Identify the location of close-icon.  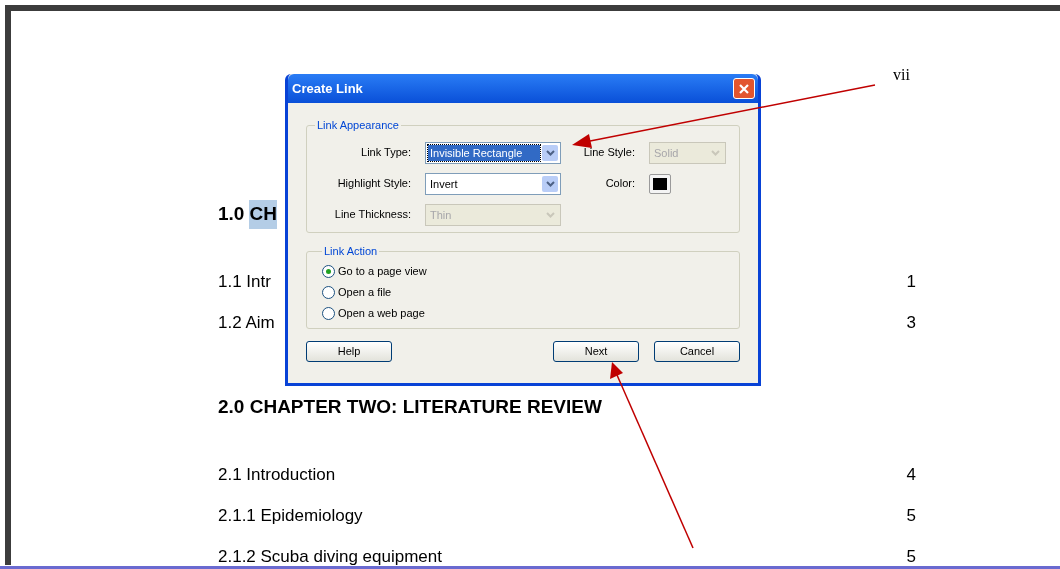
(744, 88).